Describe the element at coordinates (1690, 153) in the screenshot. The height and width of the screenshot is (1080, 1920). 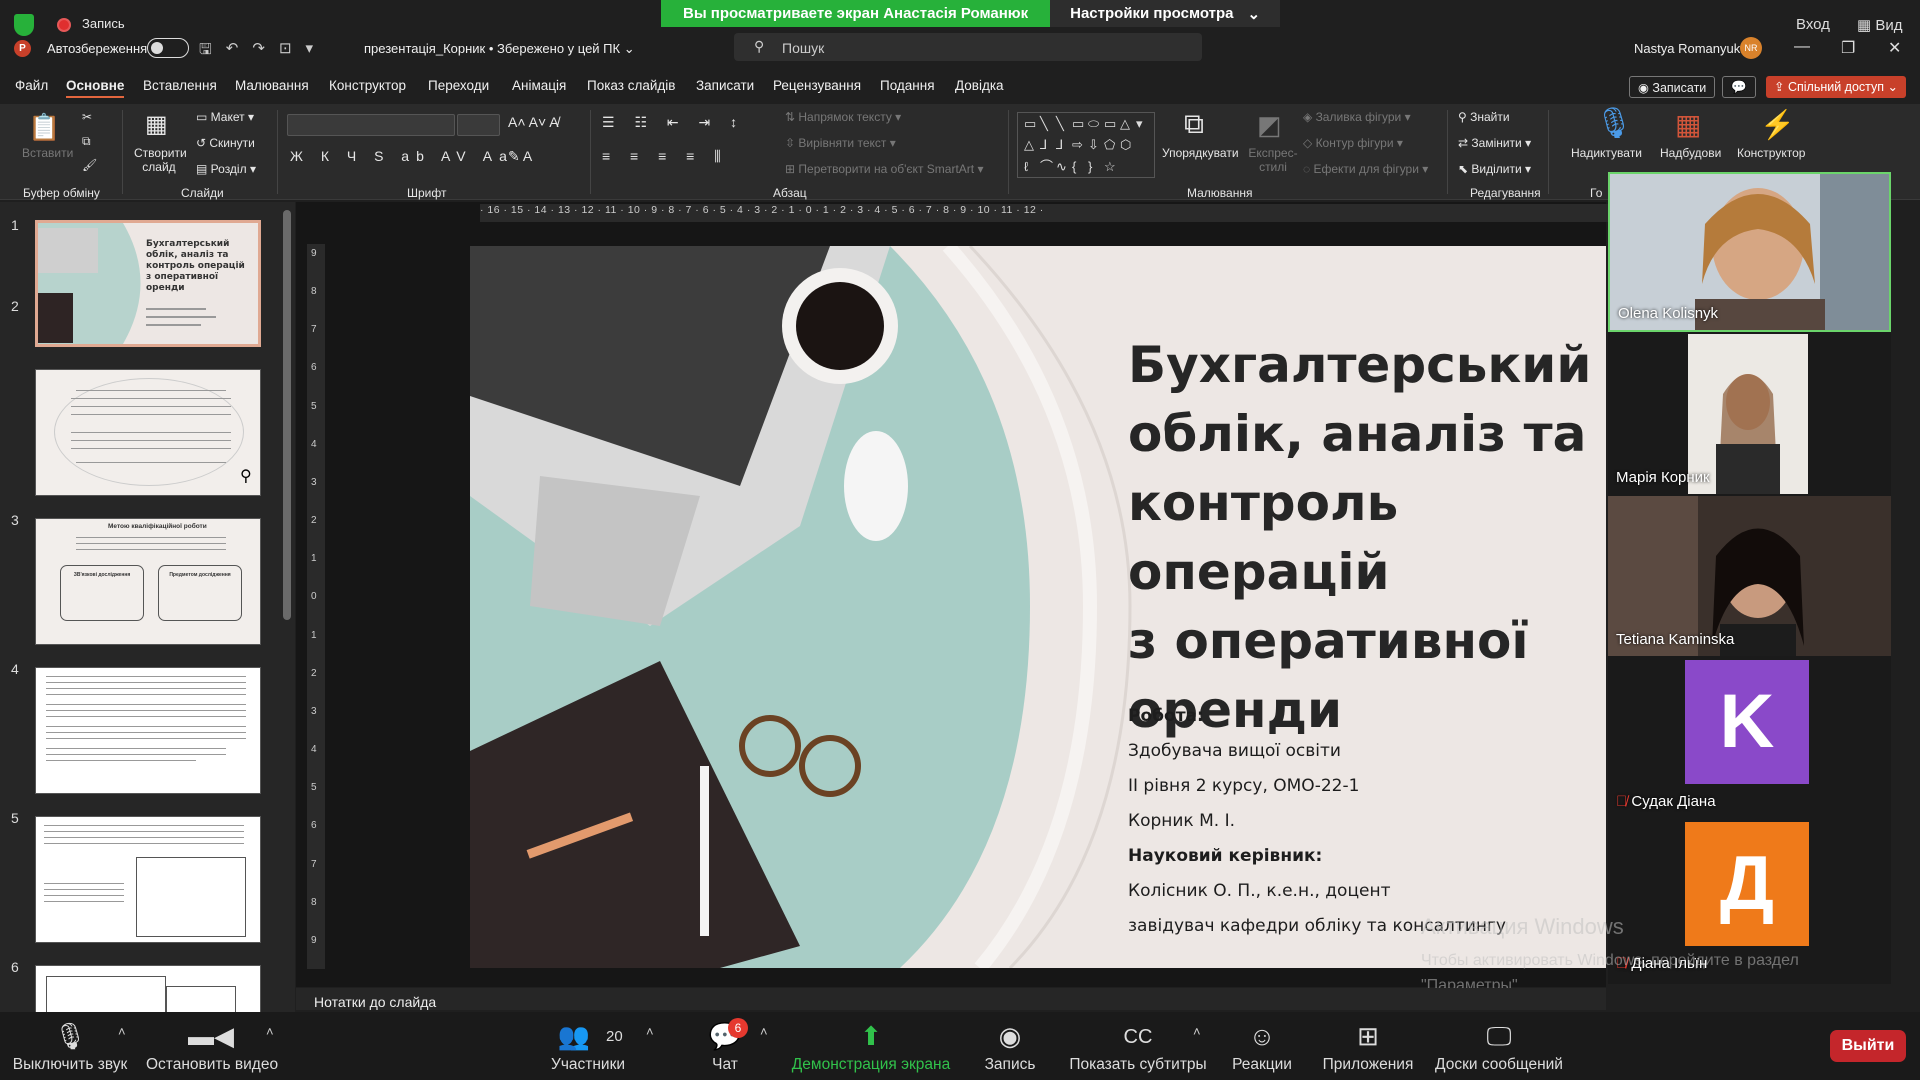
I see `addins-label: Надбудови` at that location.